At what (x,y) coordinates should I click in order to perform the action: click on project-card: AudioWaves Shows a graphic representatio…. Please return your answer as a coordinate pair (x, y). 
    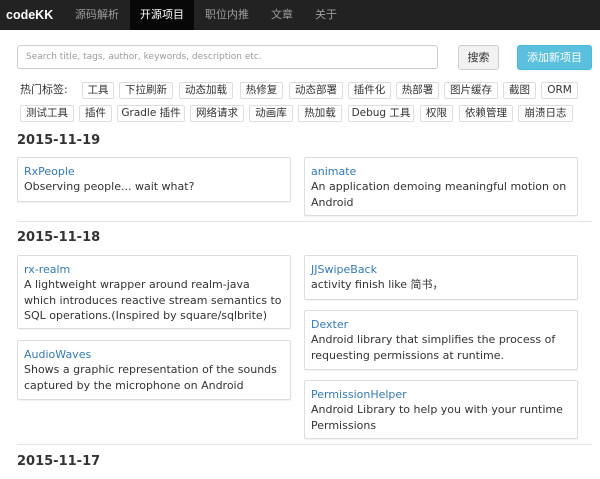
    Looking at the image, I should click on (154, 370).